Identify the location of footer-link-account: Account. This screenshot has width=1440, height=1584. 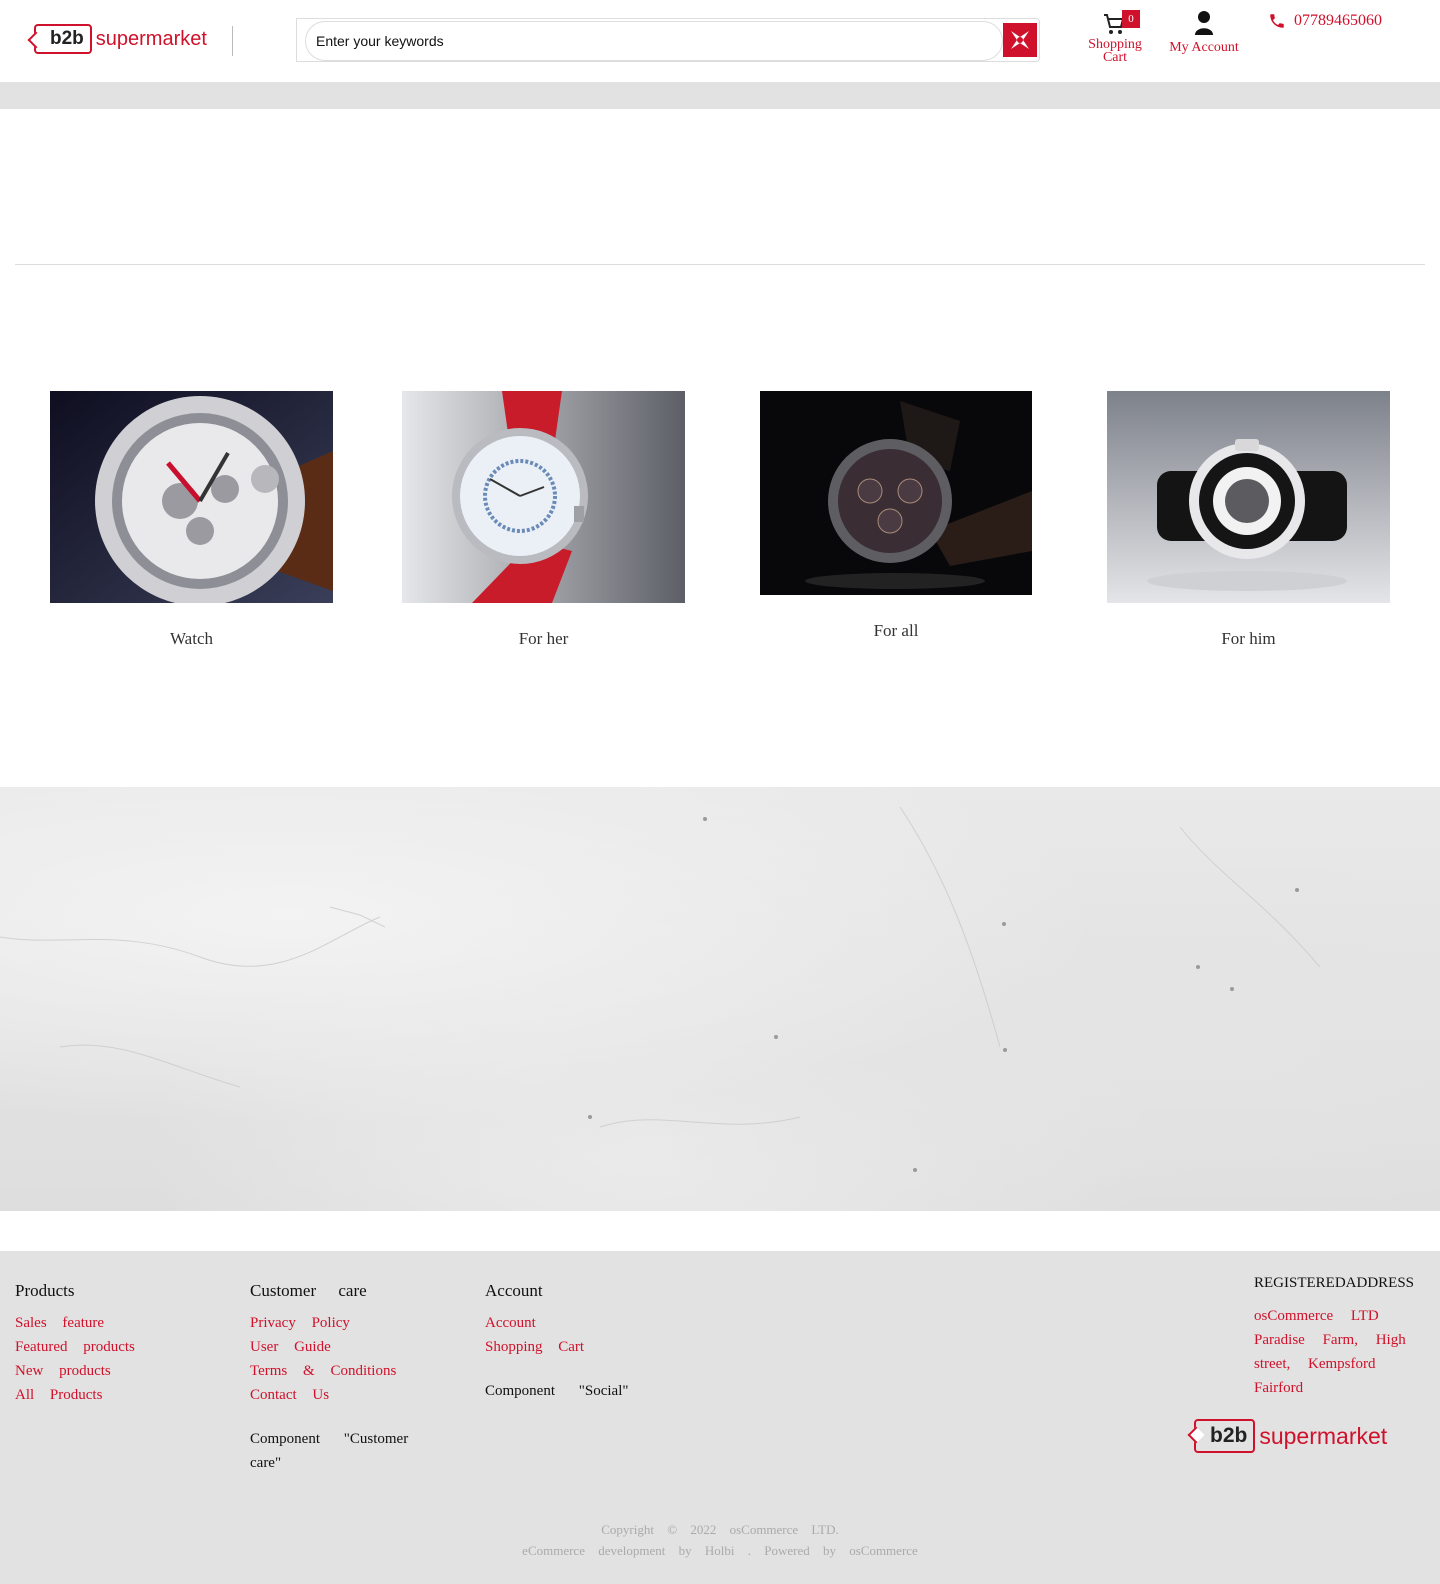
(595, 1323).